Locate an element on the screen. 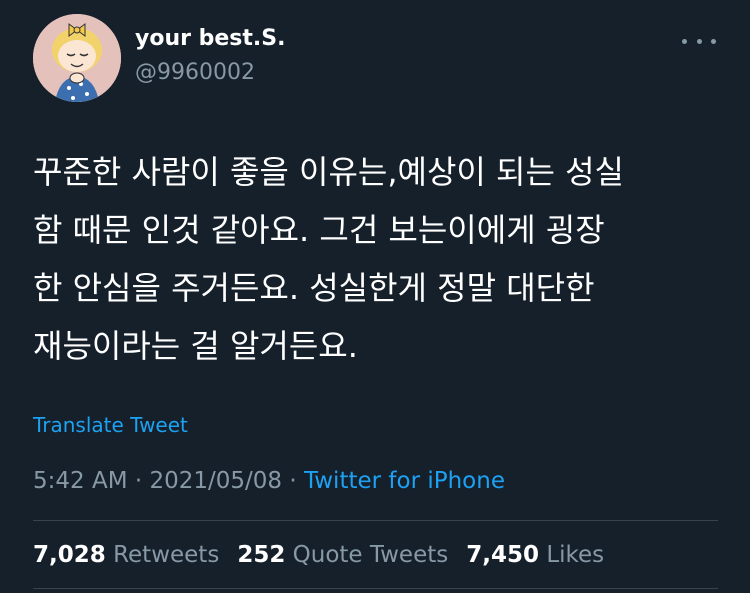 The width and height of the screenshot is (750, 593). likes-stat: 7,450 Likes is located at coordinates (535, 555).